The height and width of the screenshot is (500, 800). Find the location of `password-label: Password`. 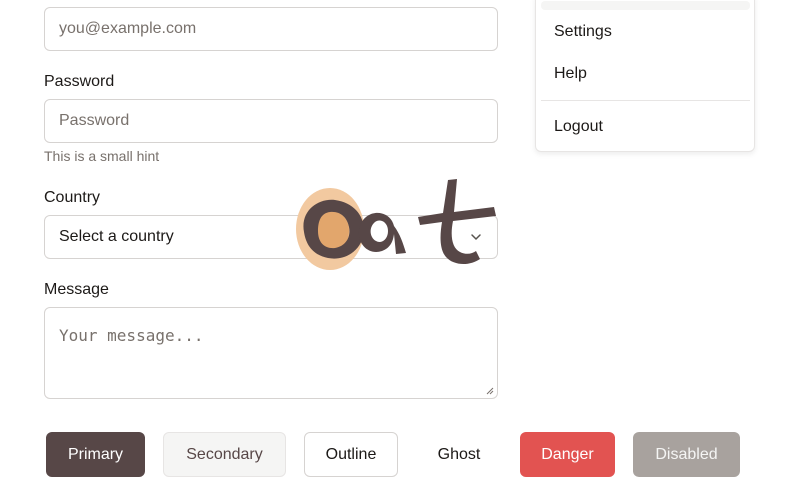

password-label: Password is located at coordinates (79, 81).